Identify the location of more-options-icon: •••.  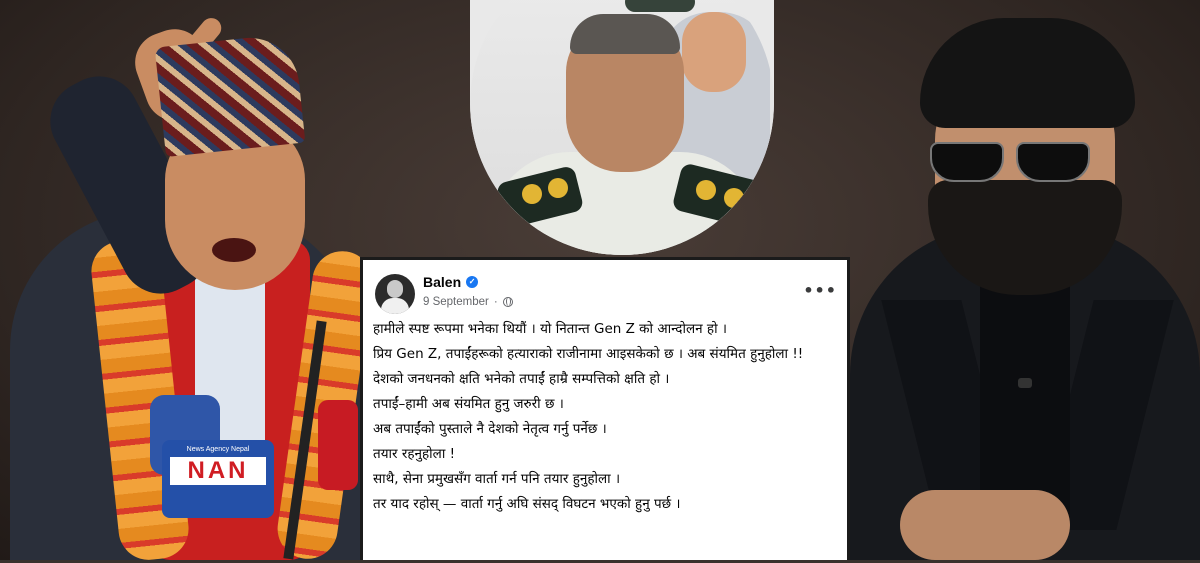
(820, 291).